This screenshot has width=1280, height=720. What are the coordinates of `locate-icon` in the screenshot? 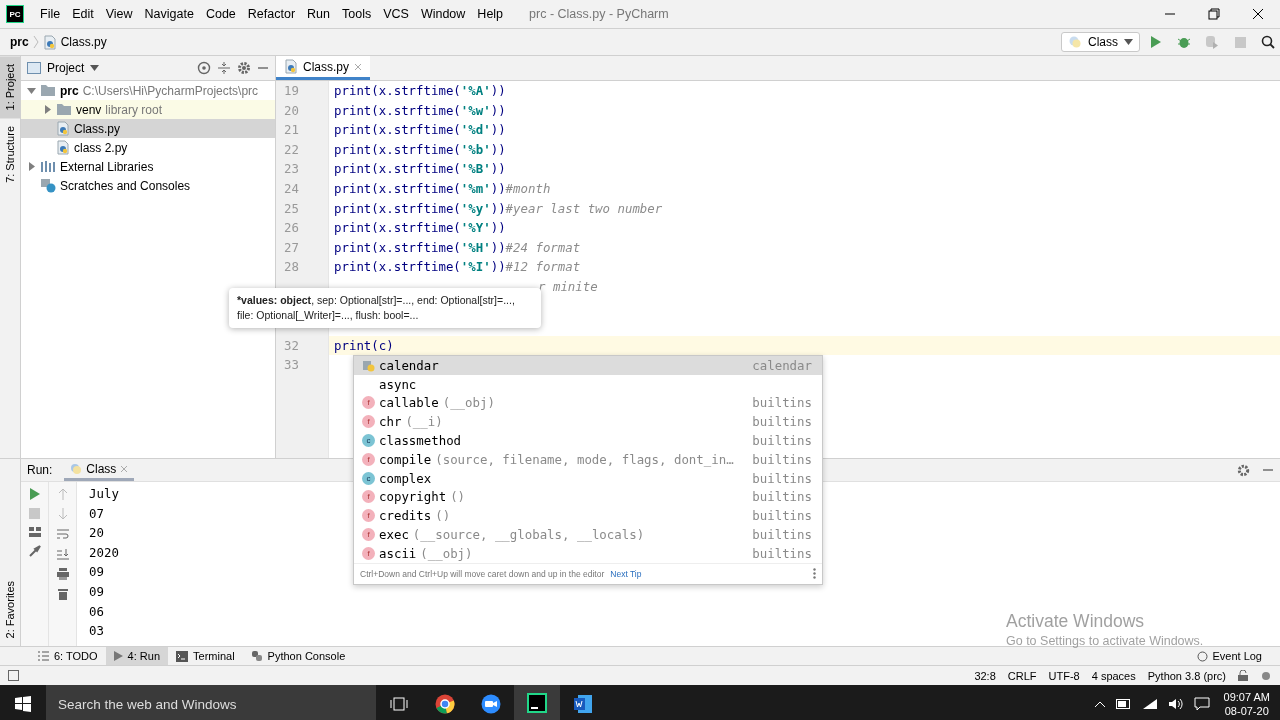 It's located at (204, 68).